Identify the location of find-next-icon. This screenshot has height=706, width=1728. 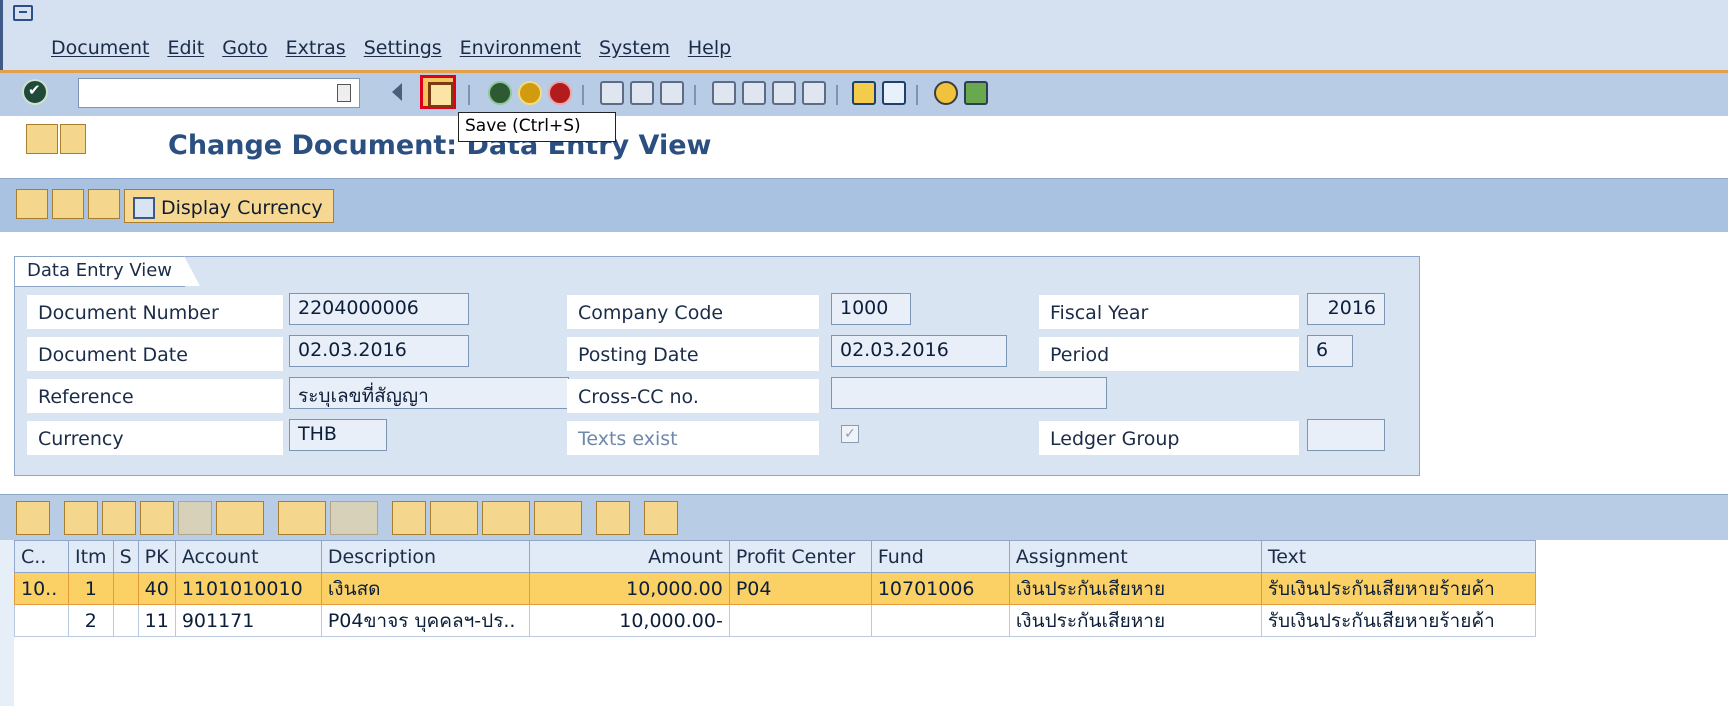
(672, 93).